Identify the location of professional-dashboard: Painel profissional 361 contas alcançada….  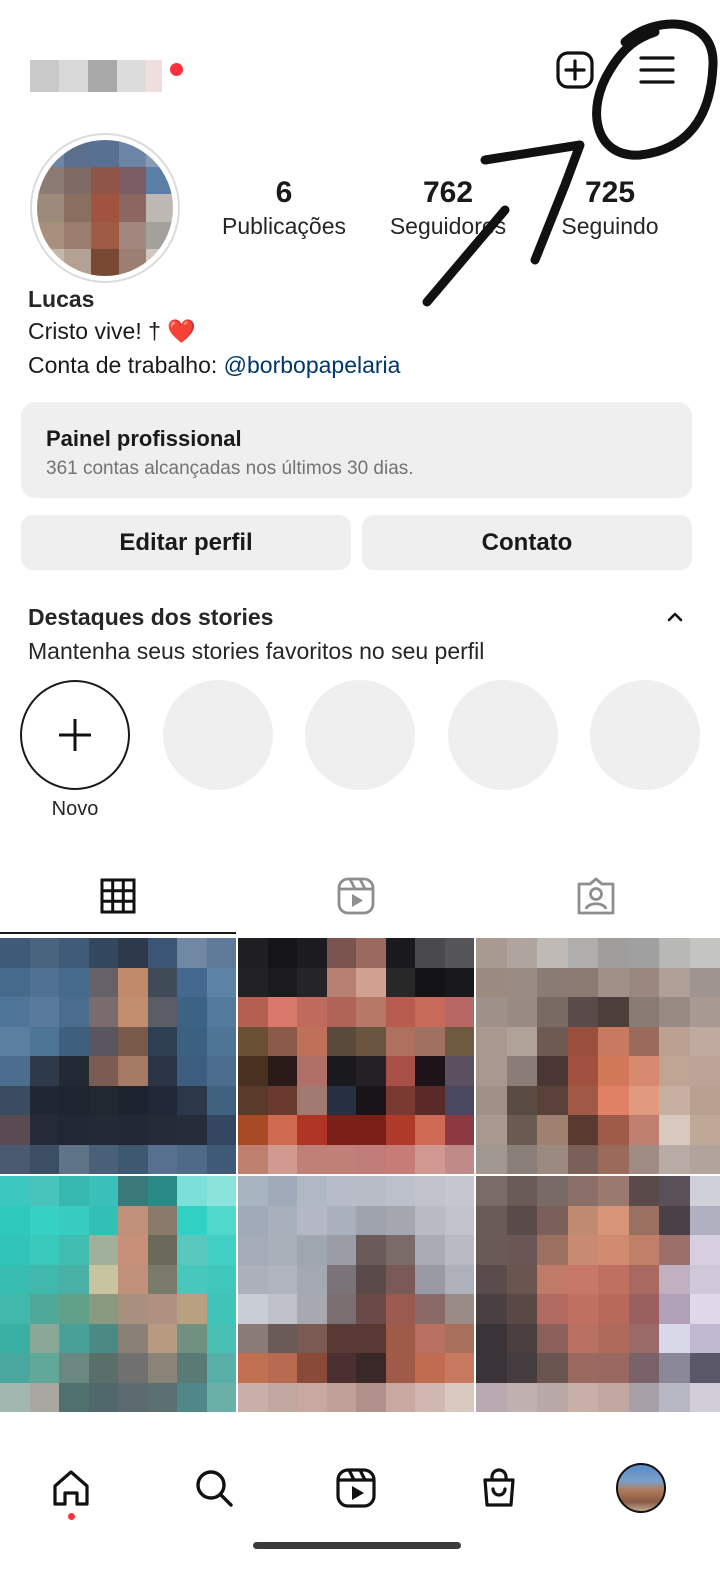
(356, 450).